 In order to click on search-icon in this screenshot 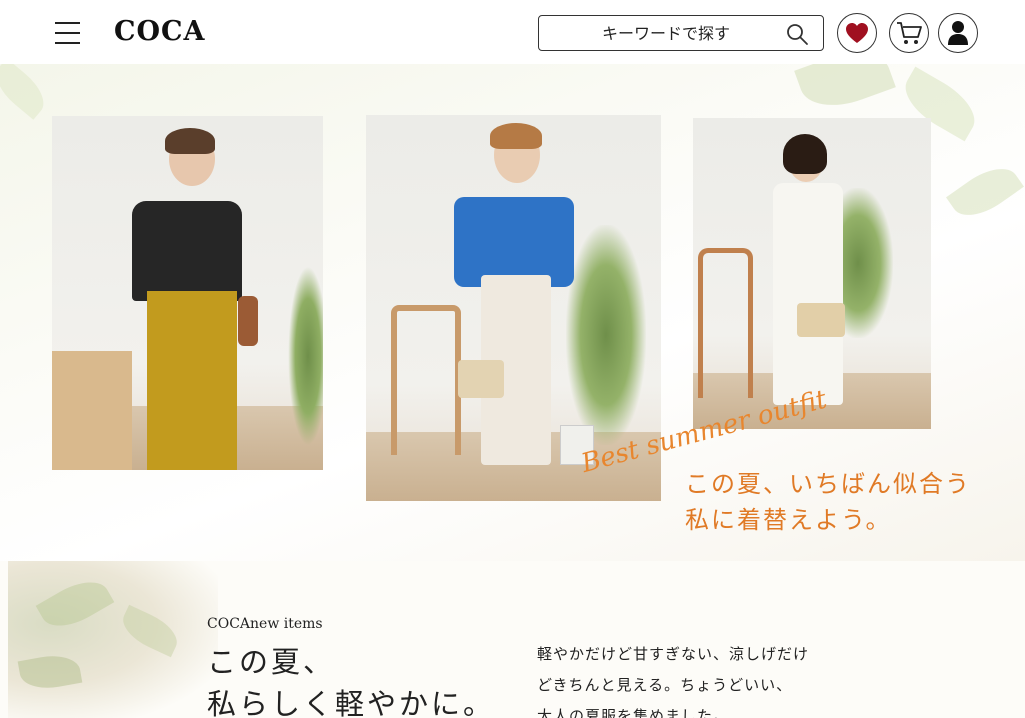, I will do `click(797, 34)`.